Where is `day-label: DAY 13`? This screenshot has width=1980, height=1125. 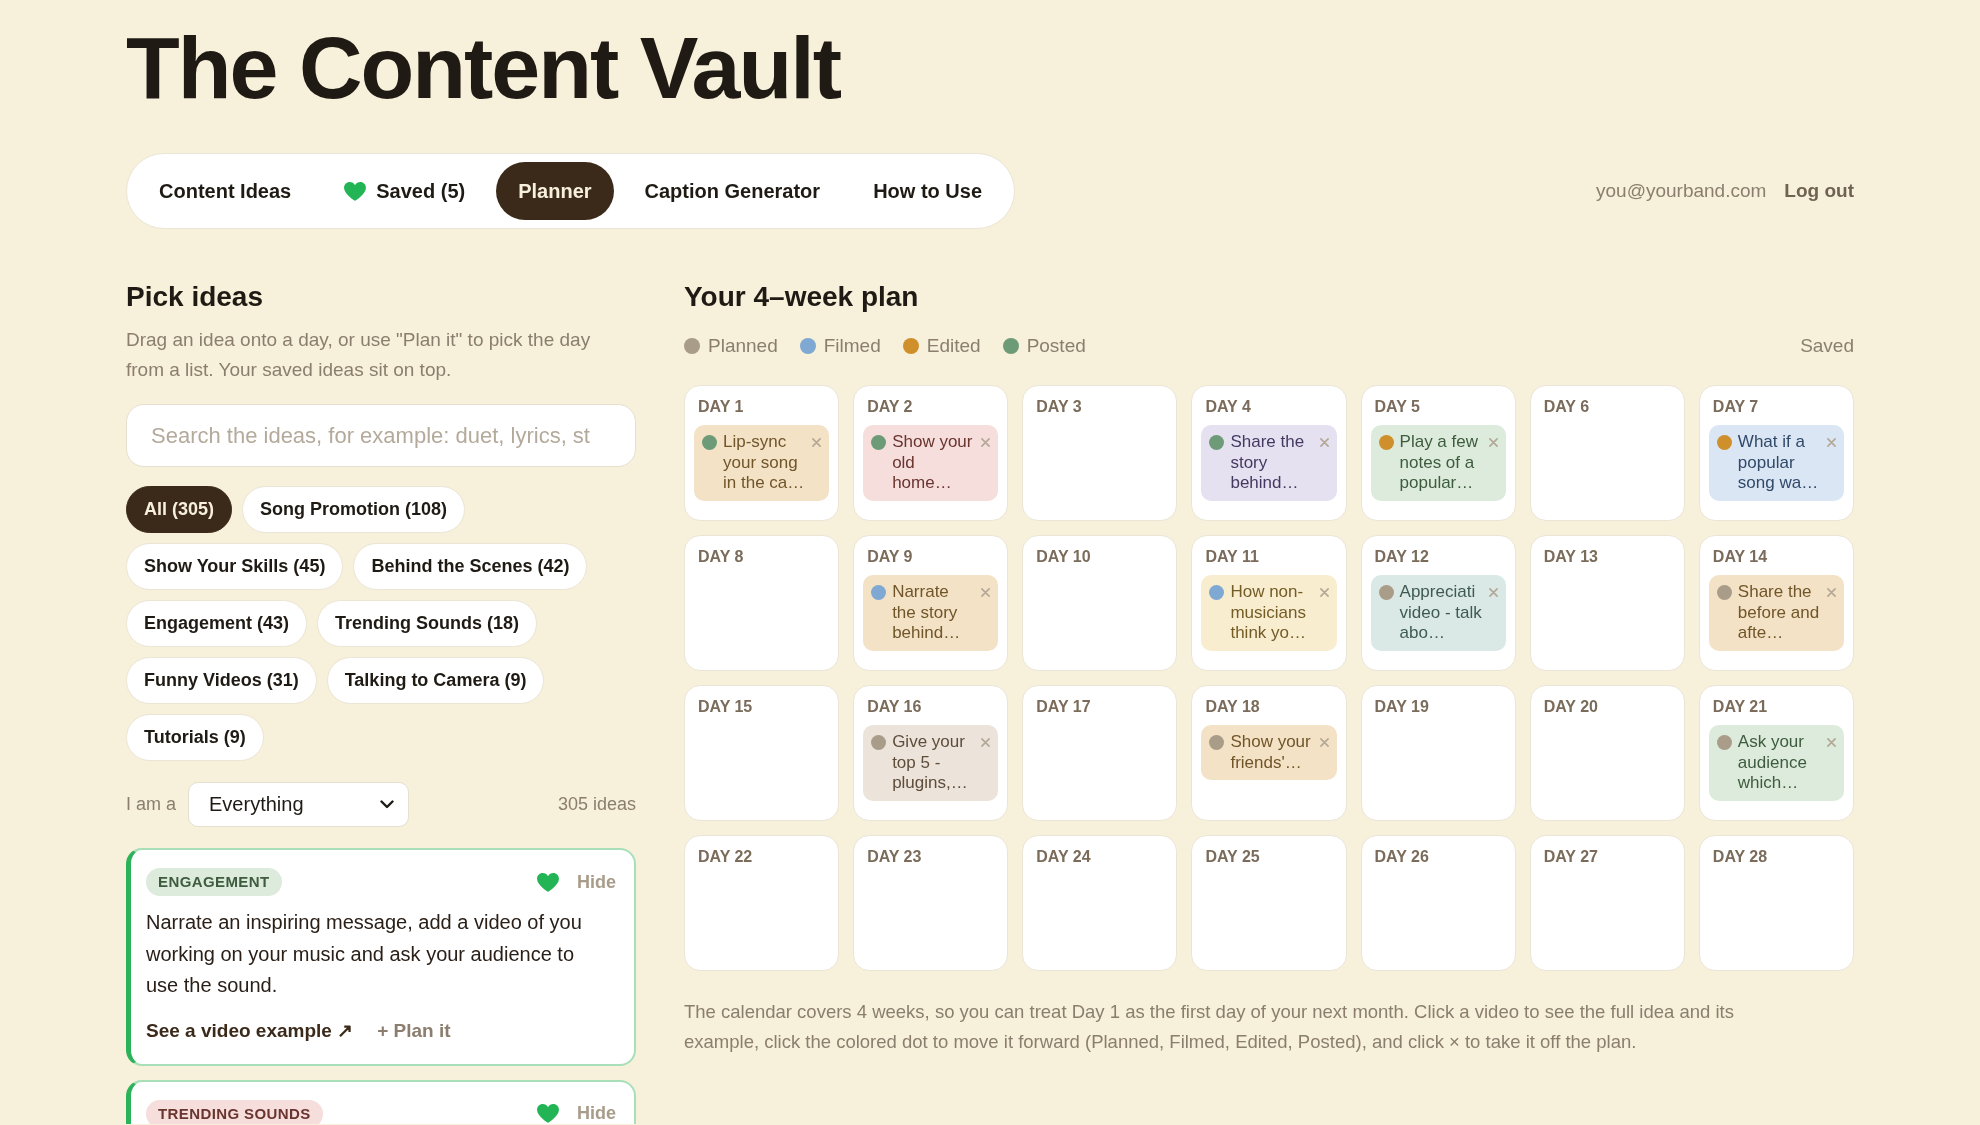
day-label: DAY 13 is located at coordinates (1570, 557).